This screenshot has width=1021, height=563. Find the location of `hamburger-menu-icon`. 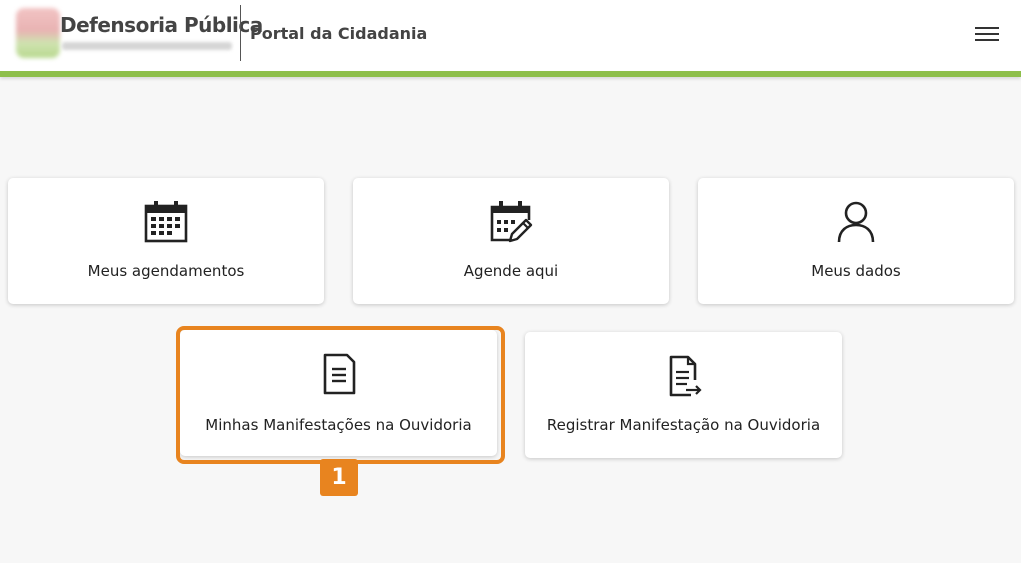

hamburger-menu-icon is located at coordinates (987, 34).